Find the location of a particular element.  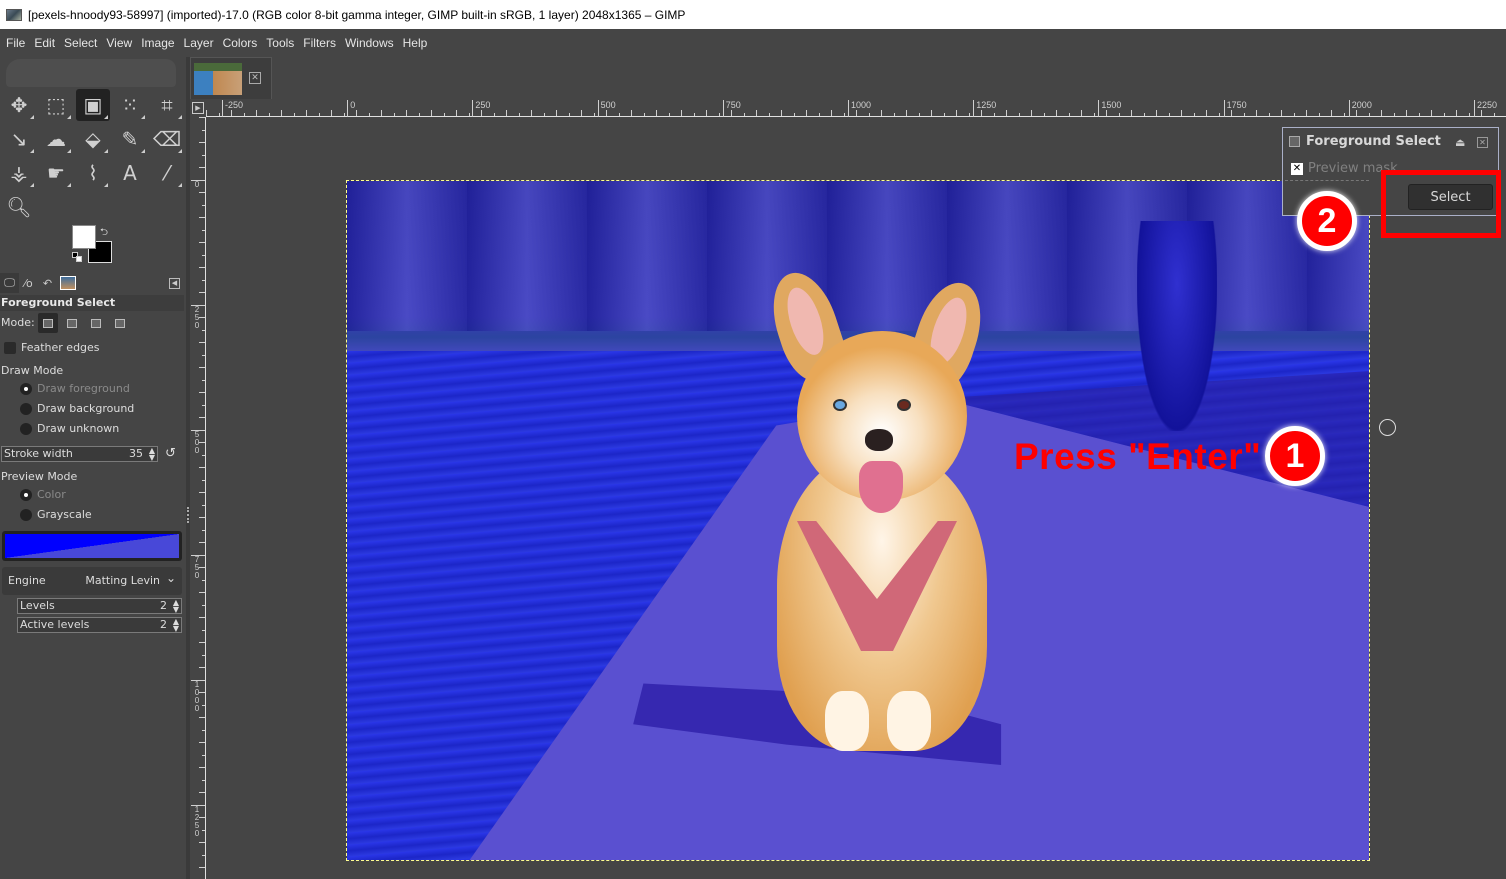

ruler-label: 1250 is located at coordinates (197, 821).